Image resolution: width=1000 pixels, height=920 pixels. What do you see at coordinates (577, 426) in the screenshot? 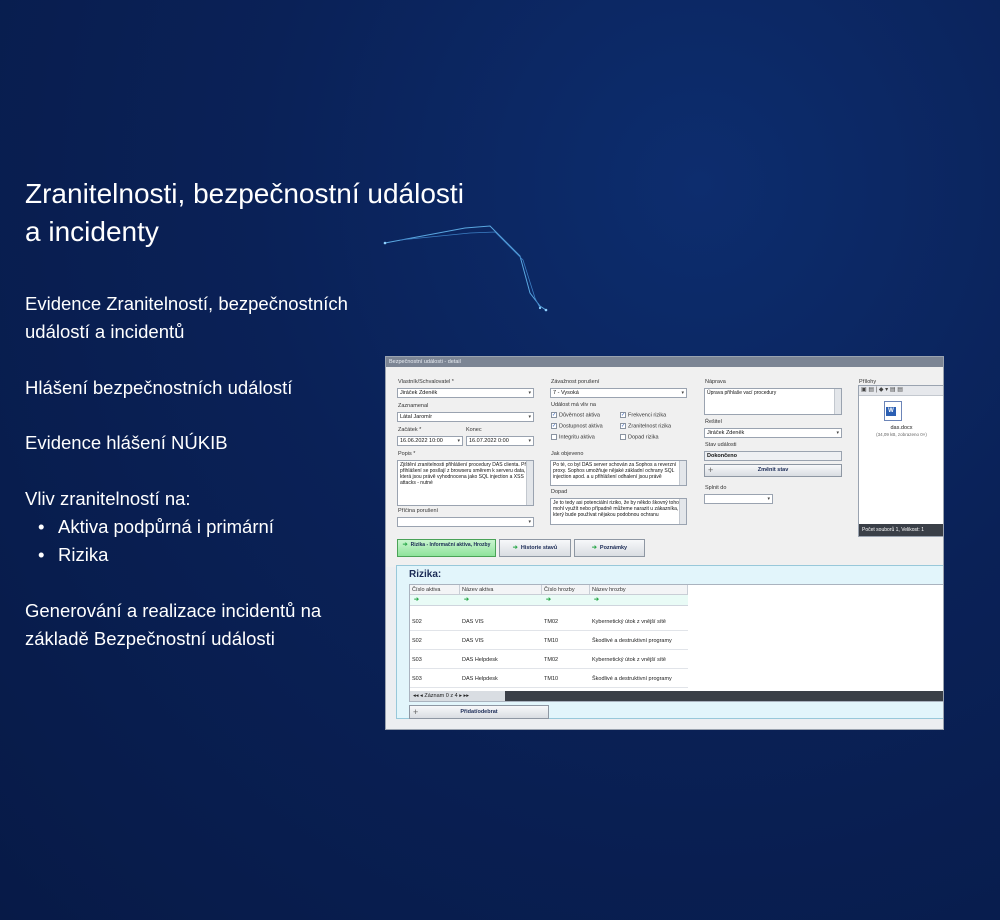
I see `checkbox-availability: ✓ Dostupnost aktiva` at bounding box center [577, 426].